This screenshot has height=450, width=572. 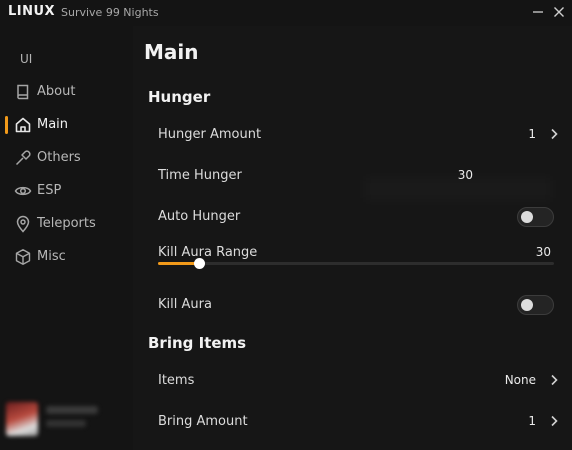 I want to click on row-label: Bring Amount, so click(x=203, y=421).